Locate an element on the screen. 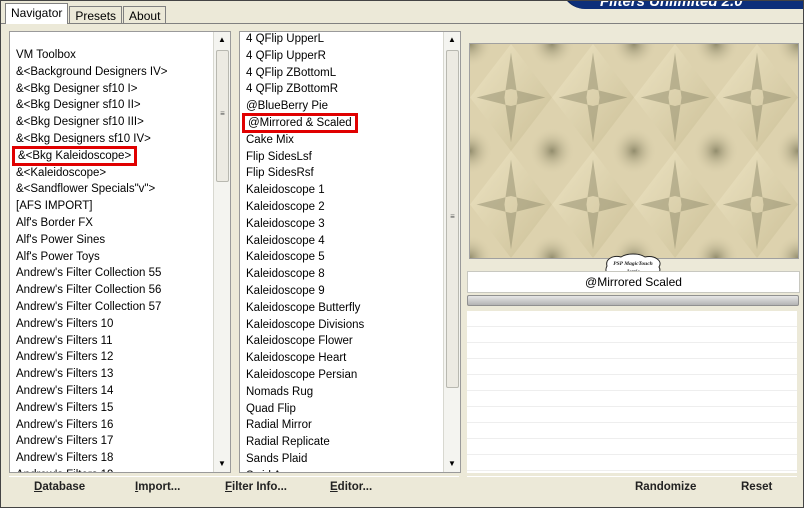 Image resolution: width=804 pixels, height=508 pixels. filter-item: Kaleidoscope 1 is located at coordinates (341, 190).